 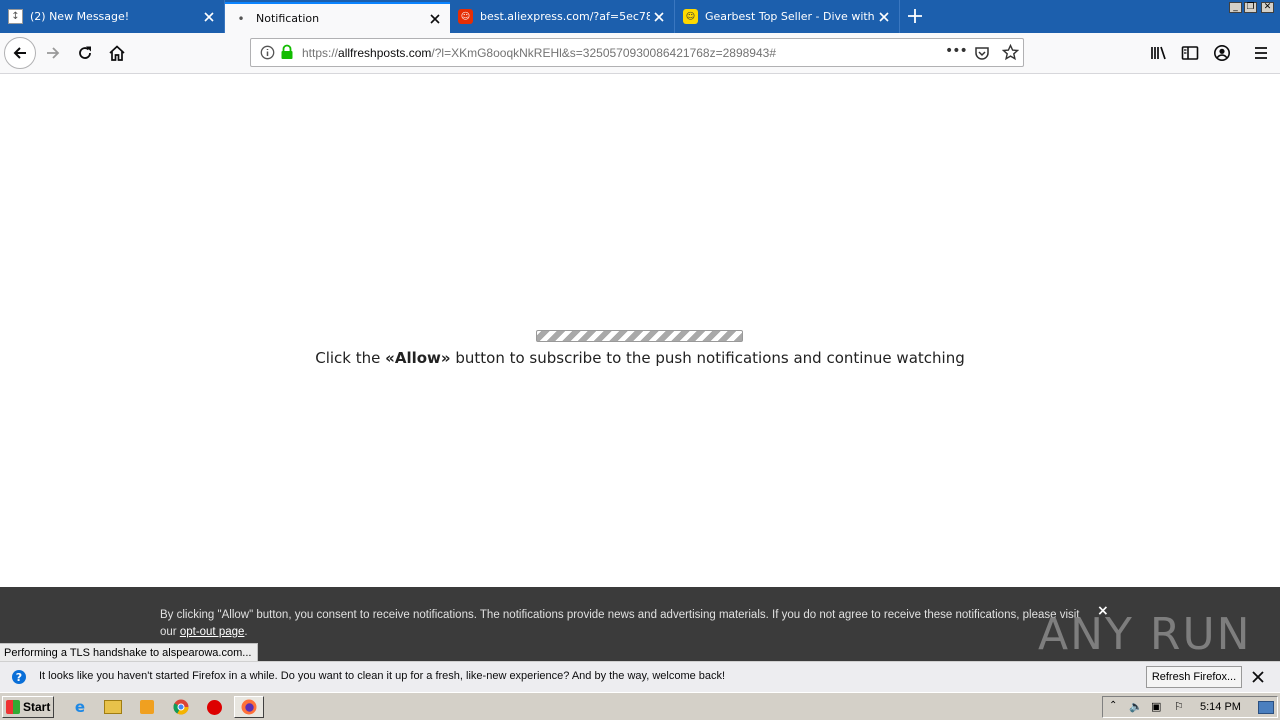 I want to click on system-tray: ⌃ 🔈 ▣ ⚐ 5:14 PM, so click(x=1190, y=707).